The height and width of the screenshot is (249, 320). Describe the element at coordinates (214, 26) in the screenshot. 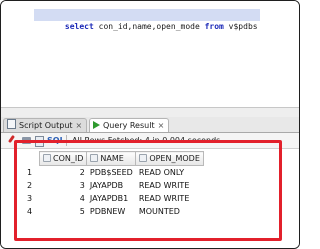

I see `sql-keyword-from: from` at that location.